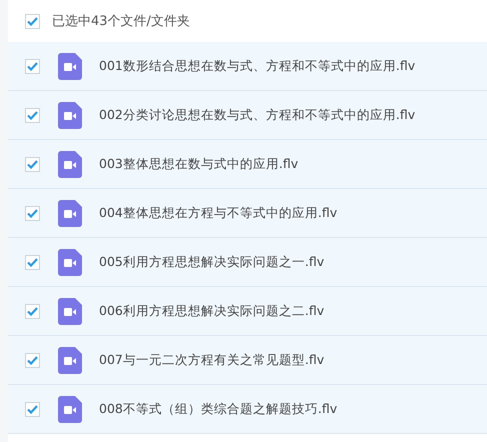  I want to click on file-name: 002分类讨论思想在数与式、方程和不等式中的应用.flv, so click(257, 115).